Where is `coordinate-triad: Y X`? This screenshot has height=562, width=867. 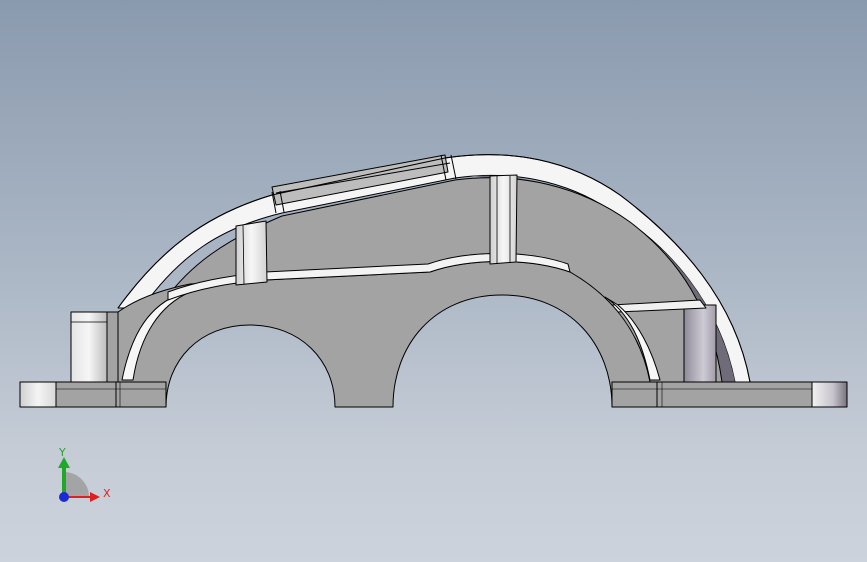
coordinate-triad: Y X is located at coordinates (84, 474).